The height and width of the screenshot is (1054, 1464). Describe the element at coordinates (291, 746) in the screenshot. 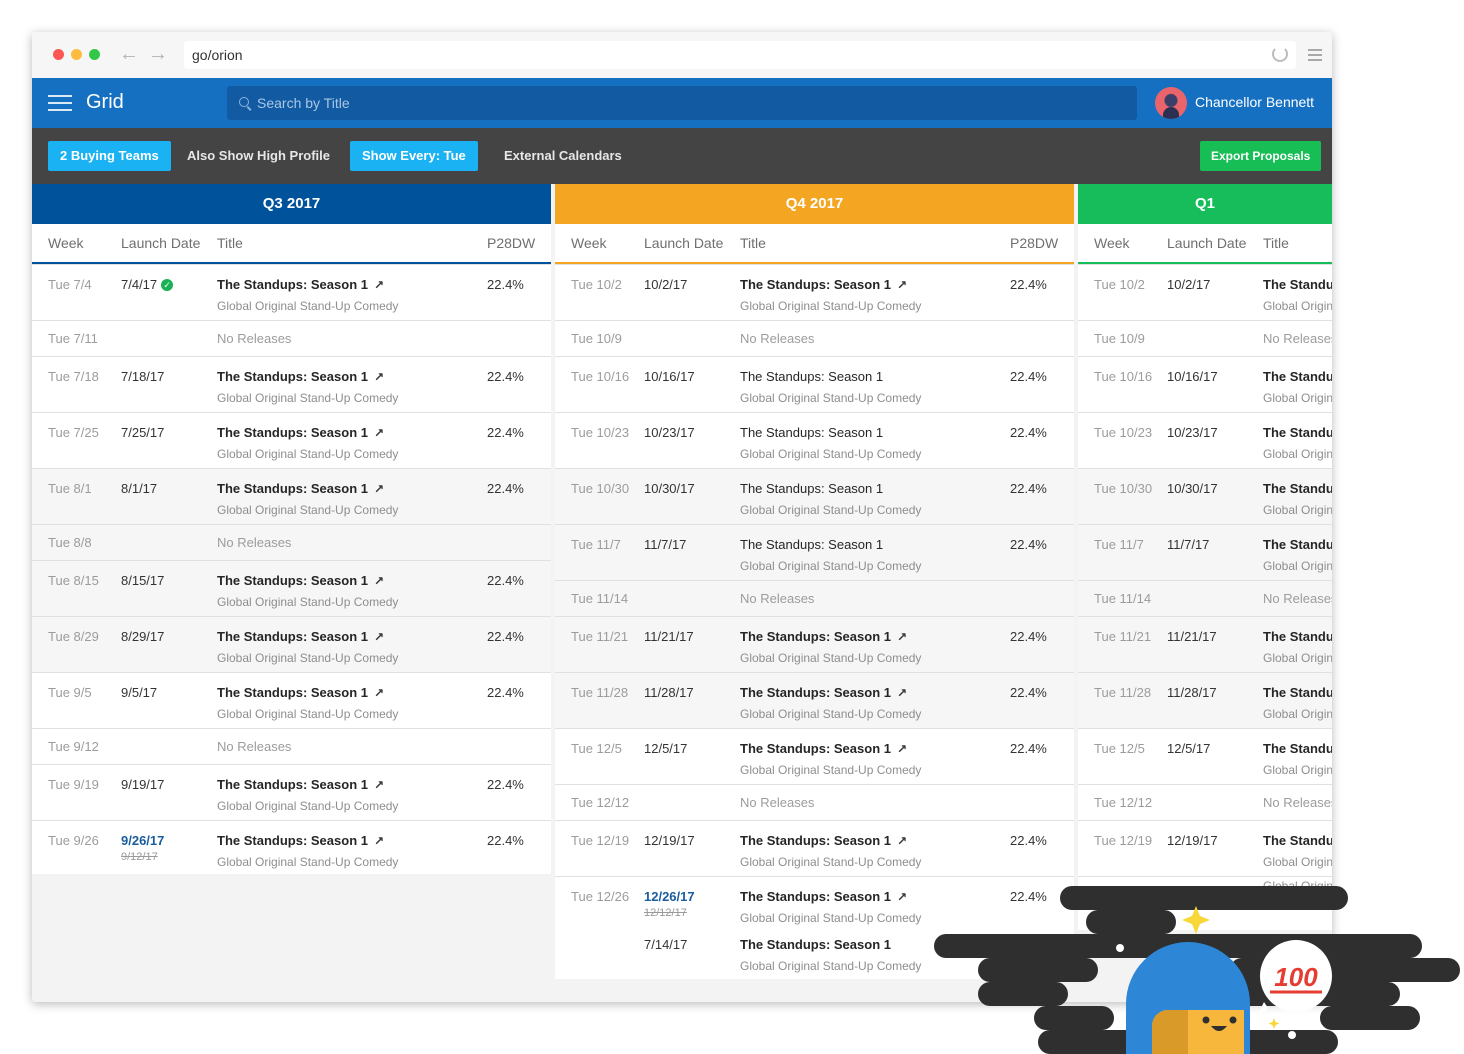

I see `no-release-row: Tue 9/12 No Releases` at that location.